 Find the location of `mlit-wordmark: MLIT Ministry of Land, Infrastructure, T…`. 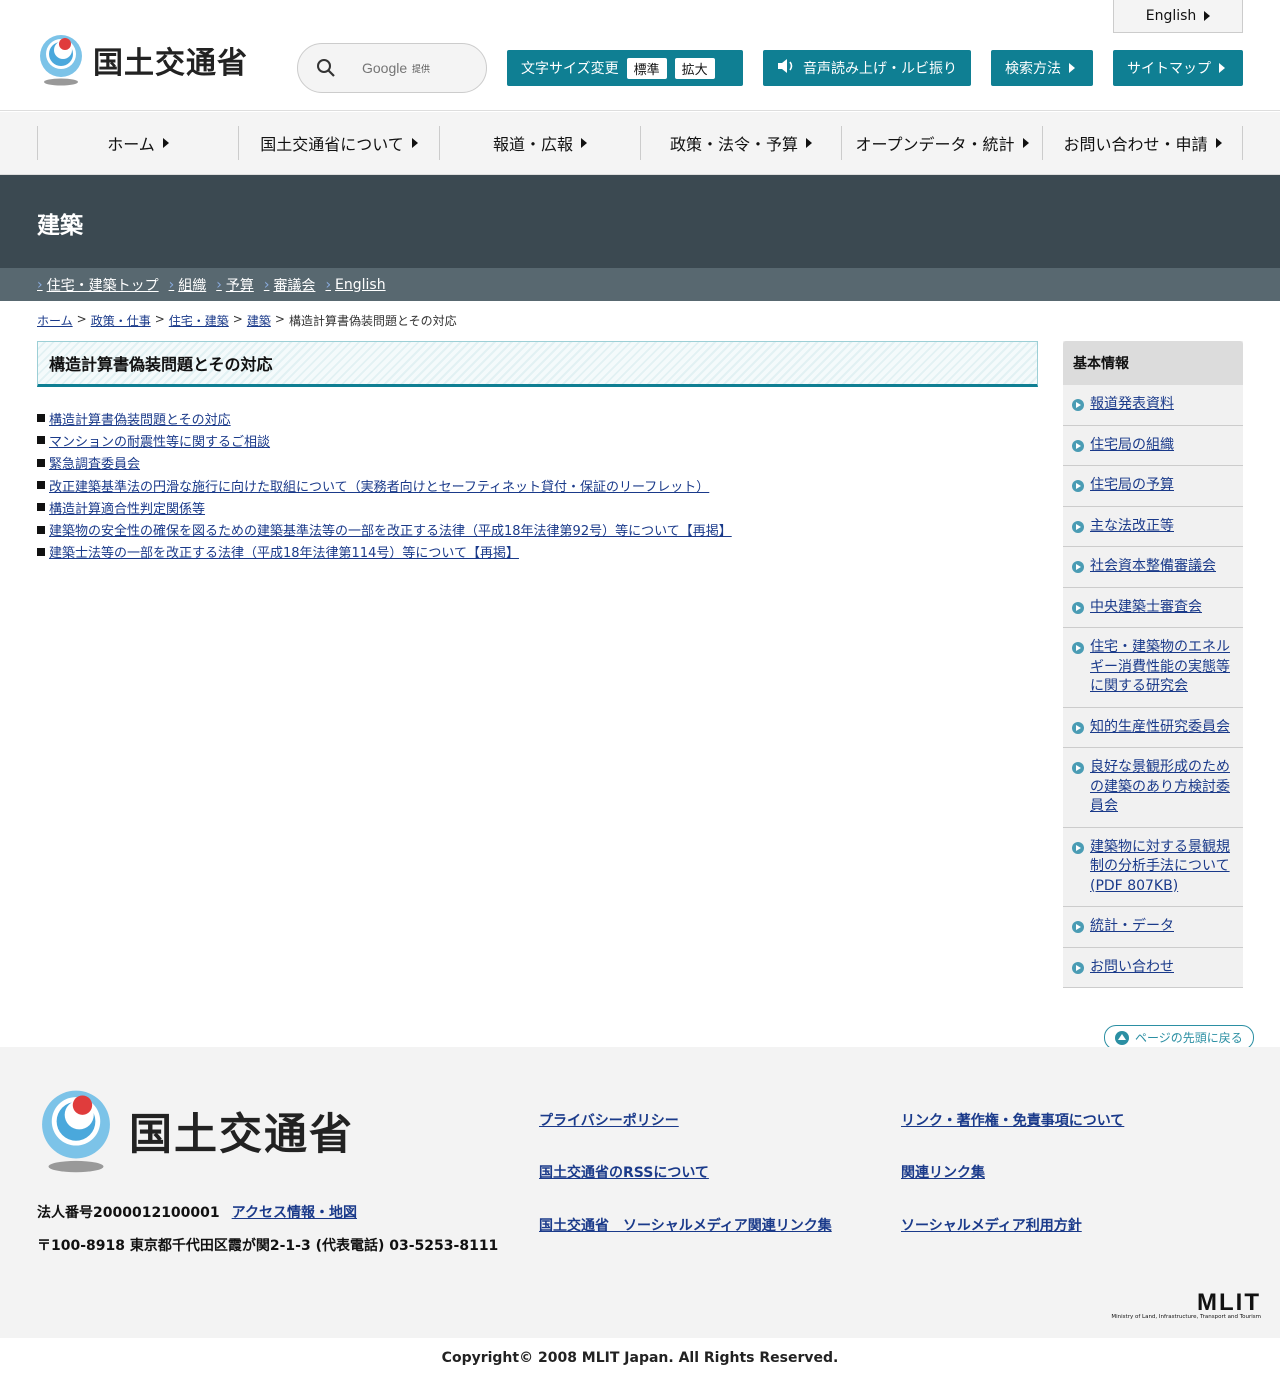

mlit-wordmark: MLIT Ministry of Land, Infrastructure, T… is located at coordinates (1181, 1304).